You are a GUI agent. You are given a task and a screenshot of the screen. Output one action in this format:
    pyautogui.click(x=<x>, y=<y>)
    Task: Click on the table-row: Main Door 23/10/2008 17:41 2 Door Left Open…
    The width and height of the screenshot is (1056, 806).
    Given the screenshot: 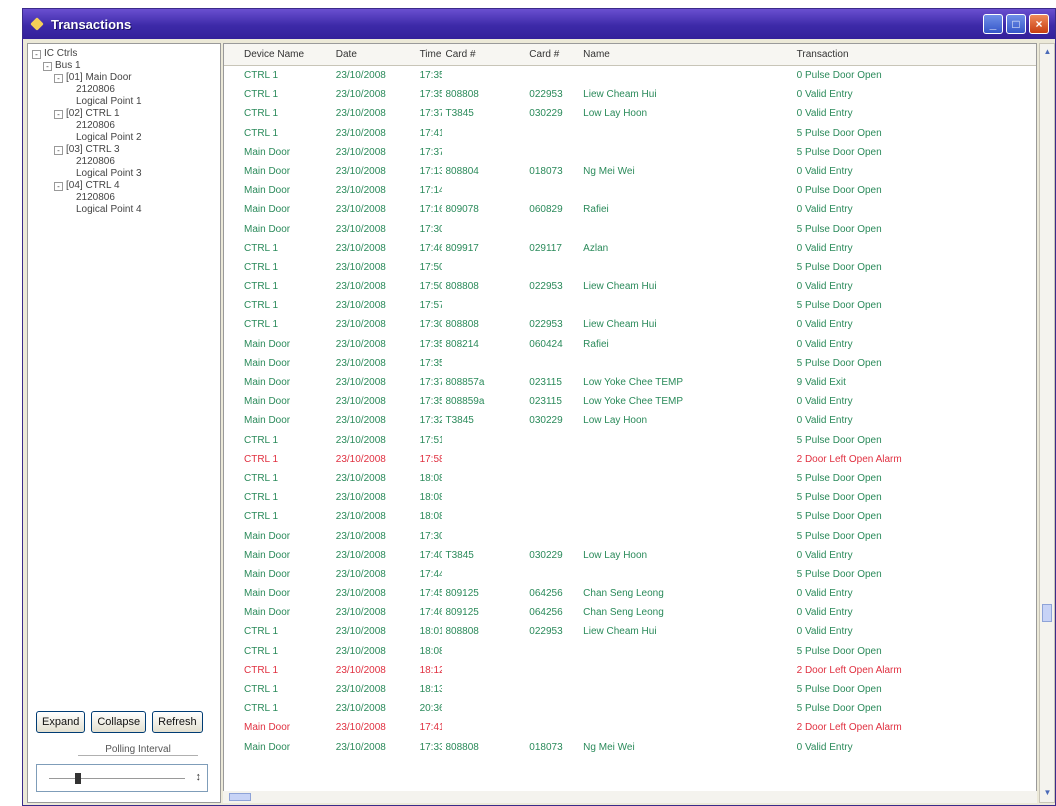 What is the action you would take?
    pyautogui.click(x=630, y=727)
    